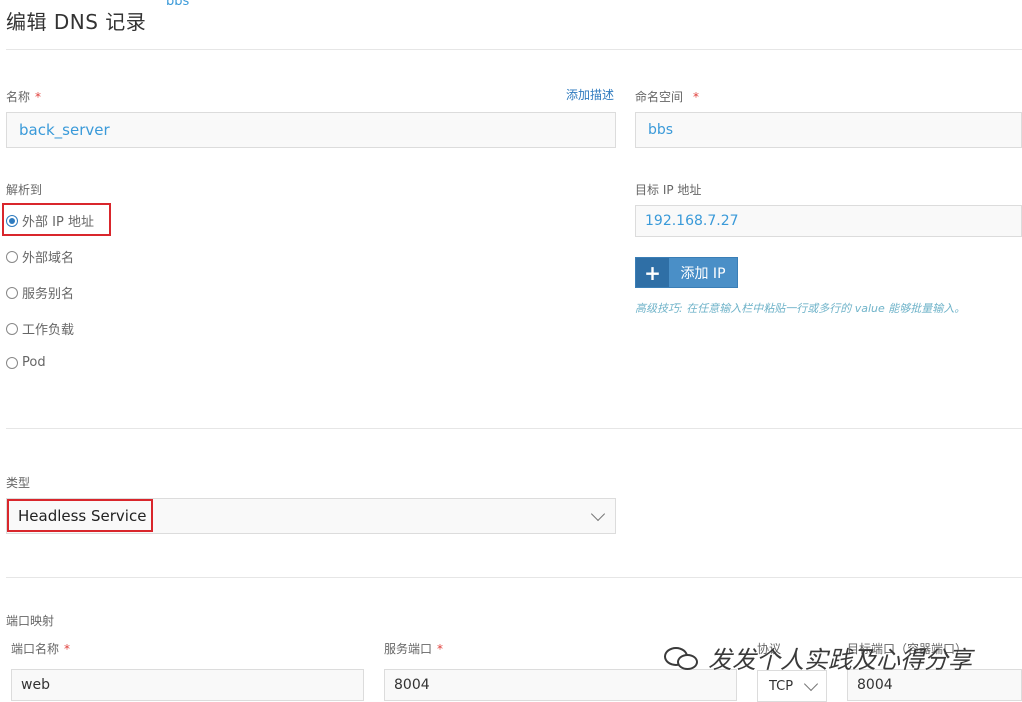  What do you see at coordinates (668, 190) in the screenshot?
I see `target-ip-label: 目标 IP 地址` at bounding box center [668, 190].